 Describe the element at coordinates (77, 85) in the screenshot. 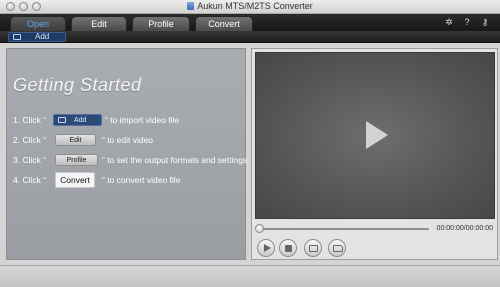

I see `guide-title: Getting Started` at that location.